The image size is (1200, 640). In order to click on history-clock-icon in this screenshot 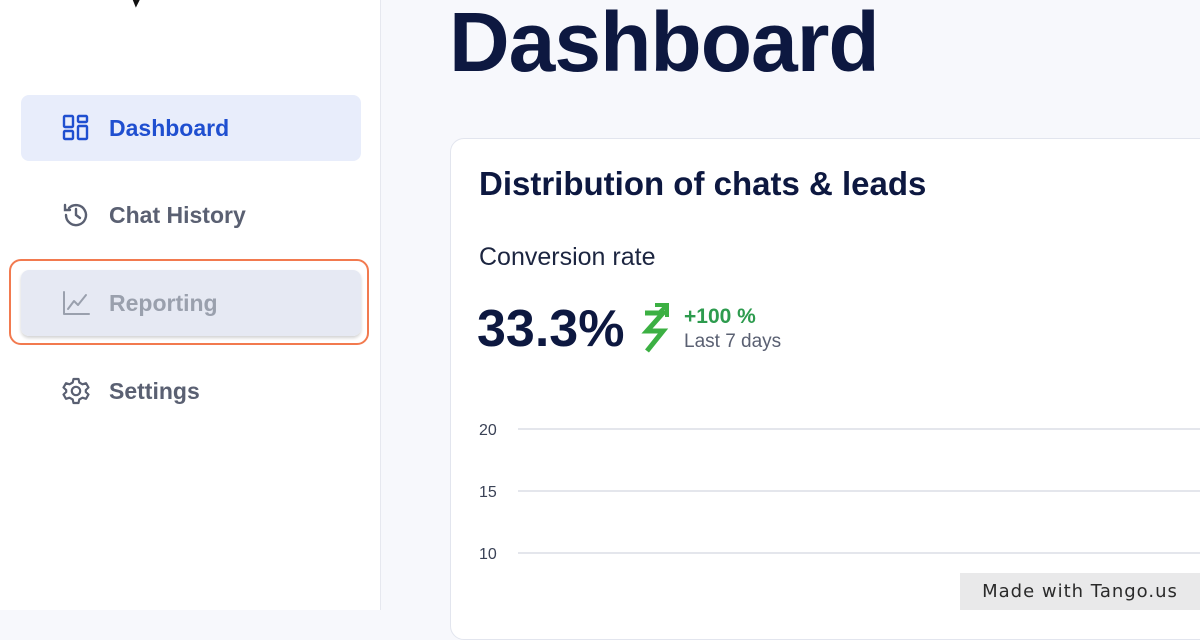, I will do `click(76, 215)`.